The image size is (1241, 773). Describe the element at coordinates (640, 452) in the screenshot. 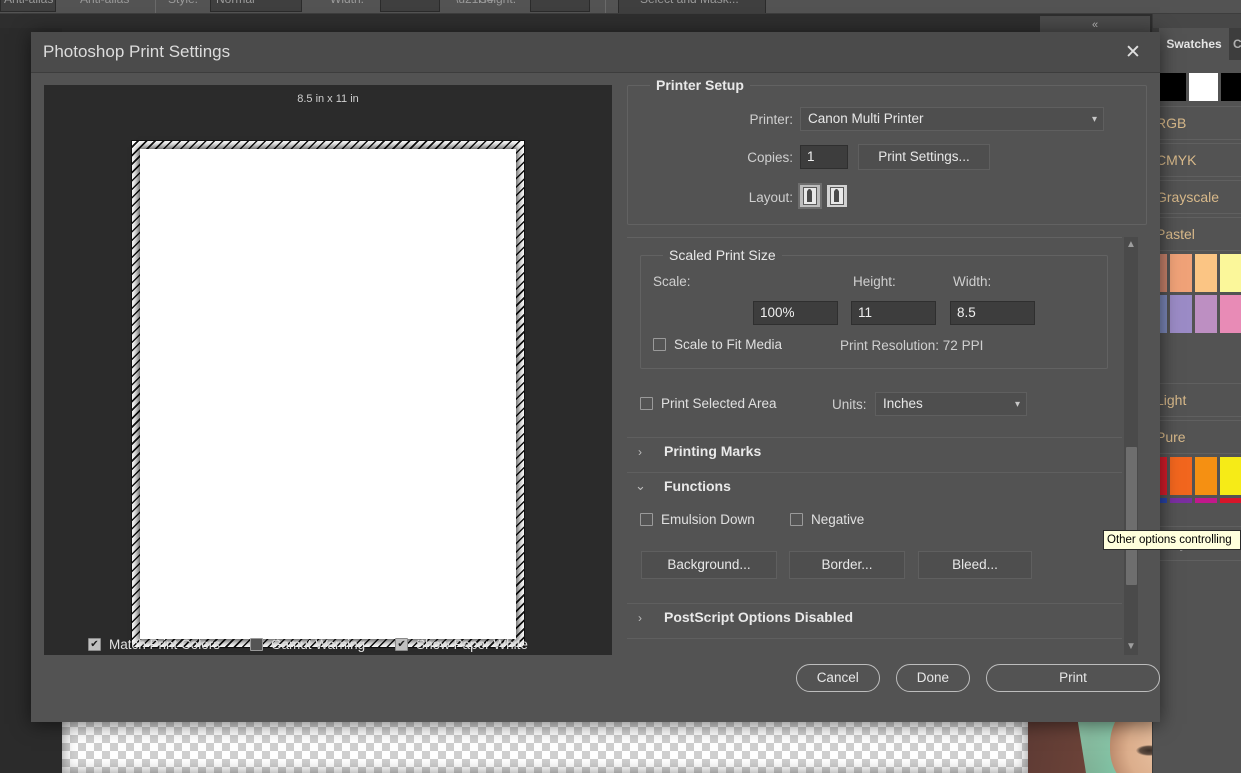

I see `chevron-right-icon-printing-marks: ›` at that location.